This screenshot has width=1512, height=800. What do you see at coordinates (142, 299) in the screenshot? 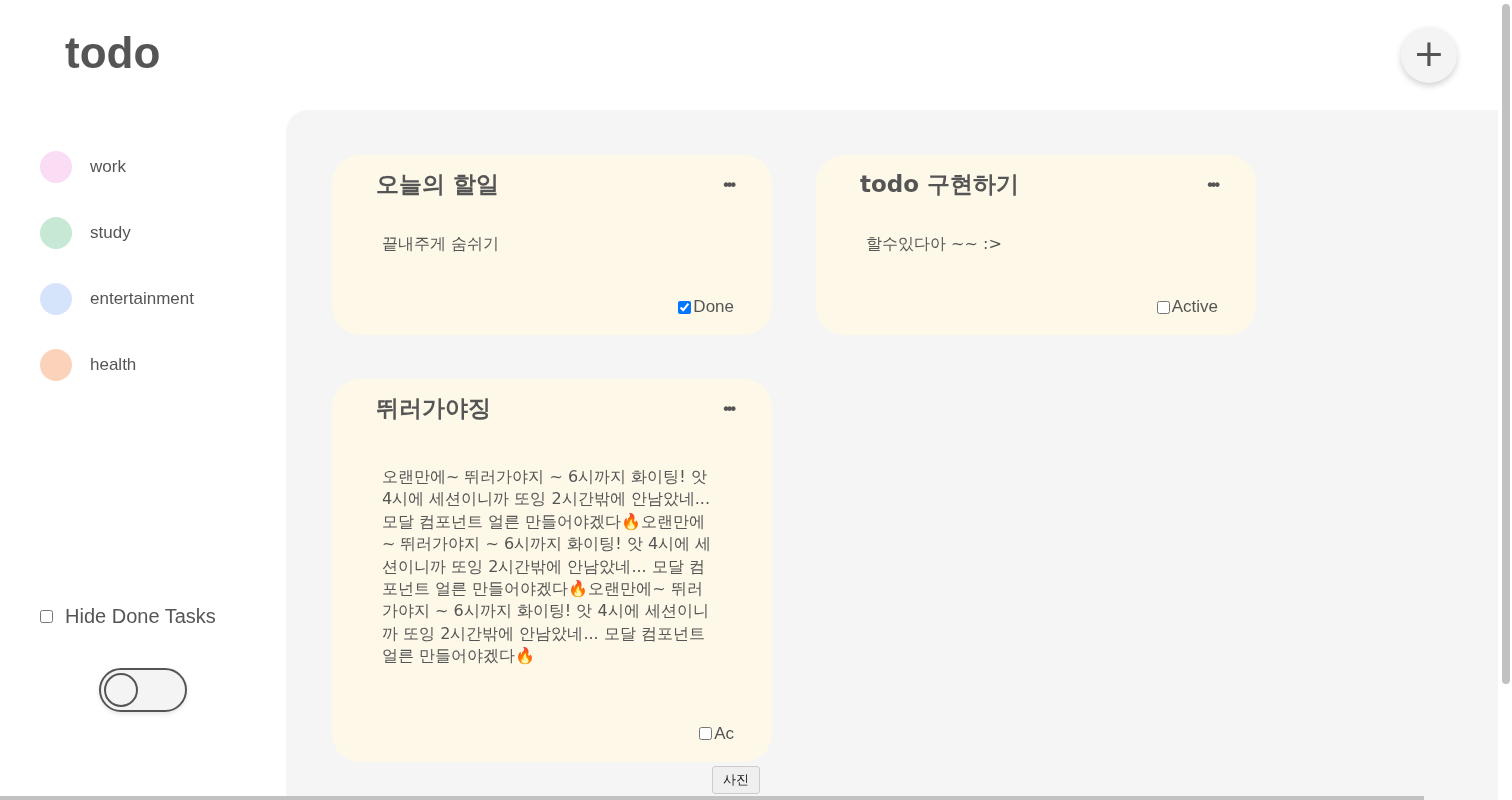
I see `category-label: entertainment` at bounding box center [142, 299].